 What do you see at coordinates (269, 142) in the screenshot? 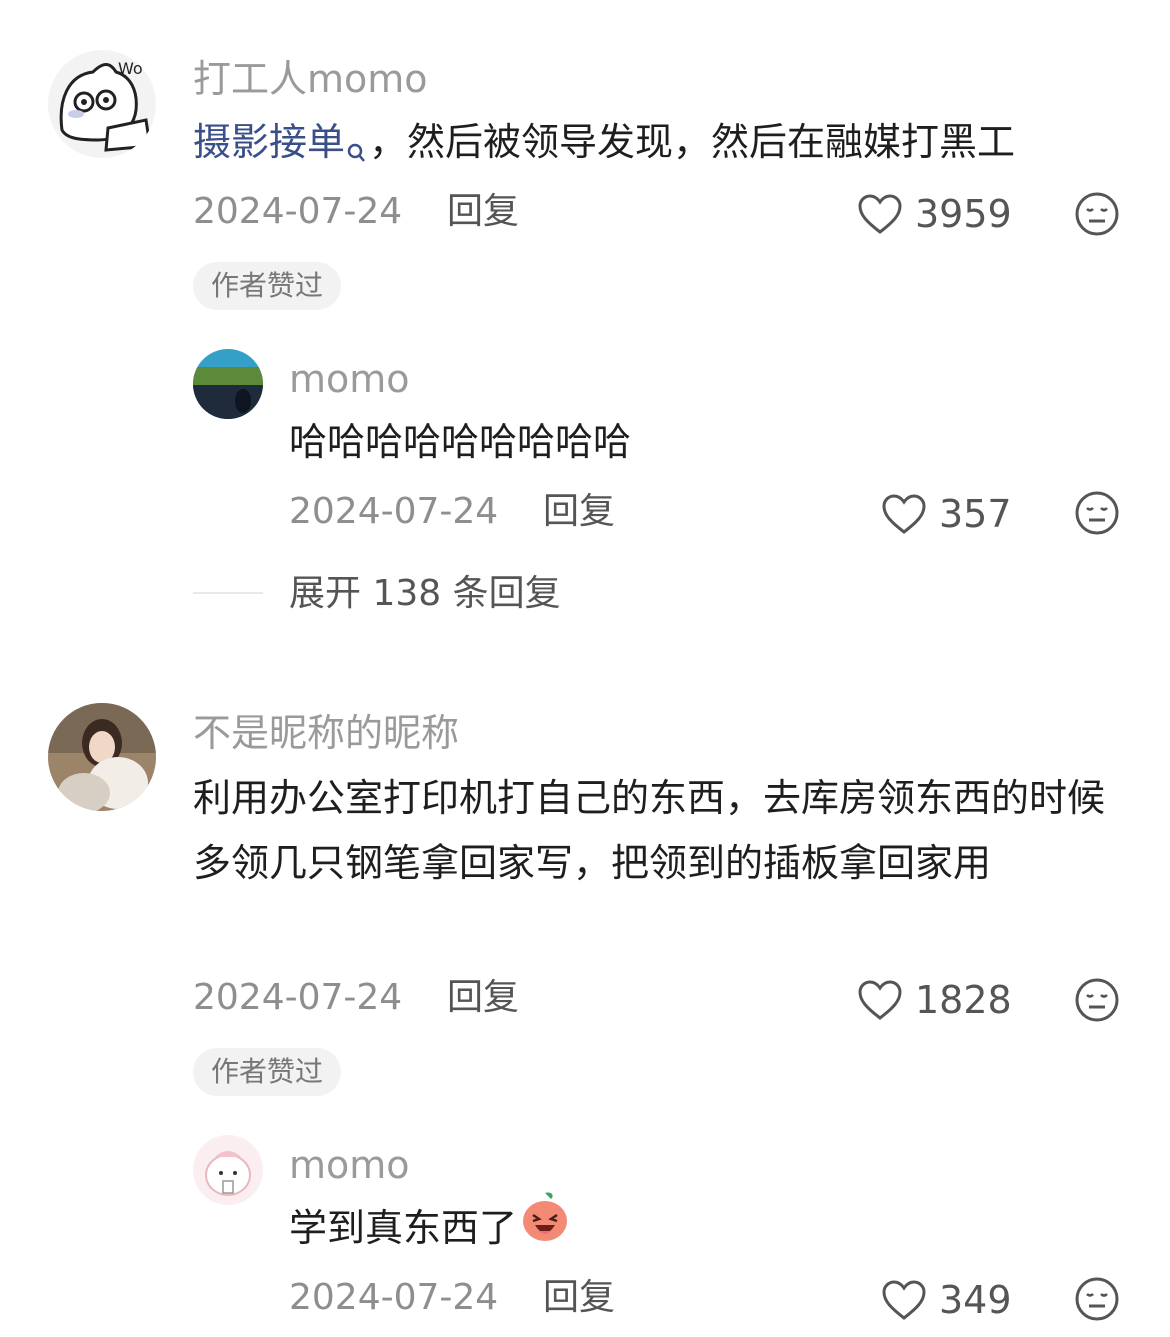
I see `search-link: 摄影接单` at bounding box center [269, 142].